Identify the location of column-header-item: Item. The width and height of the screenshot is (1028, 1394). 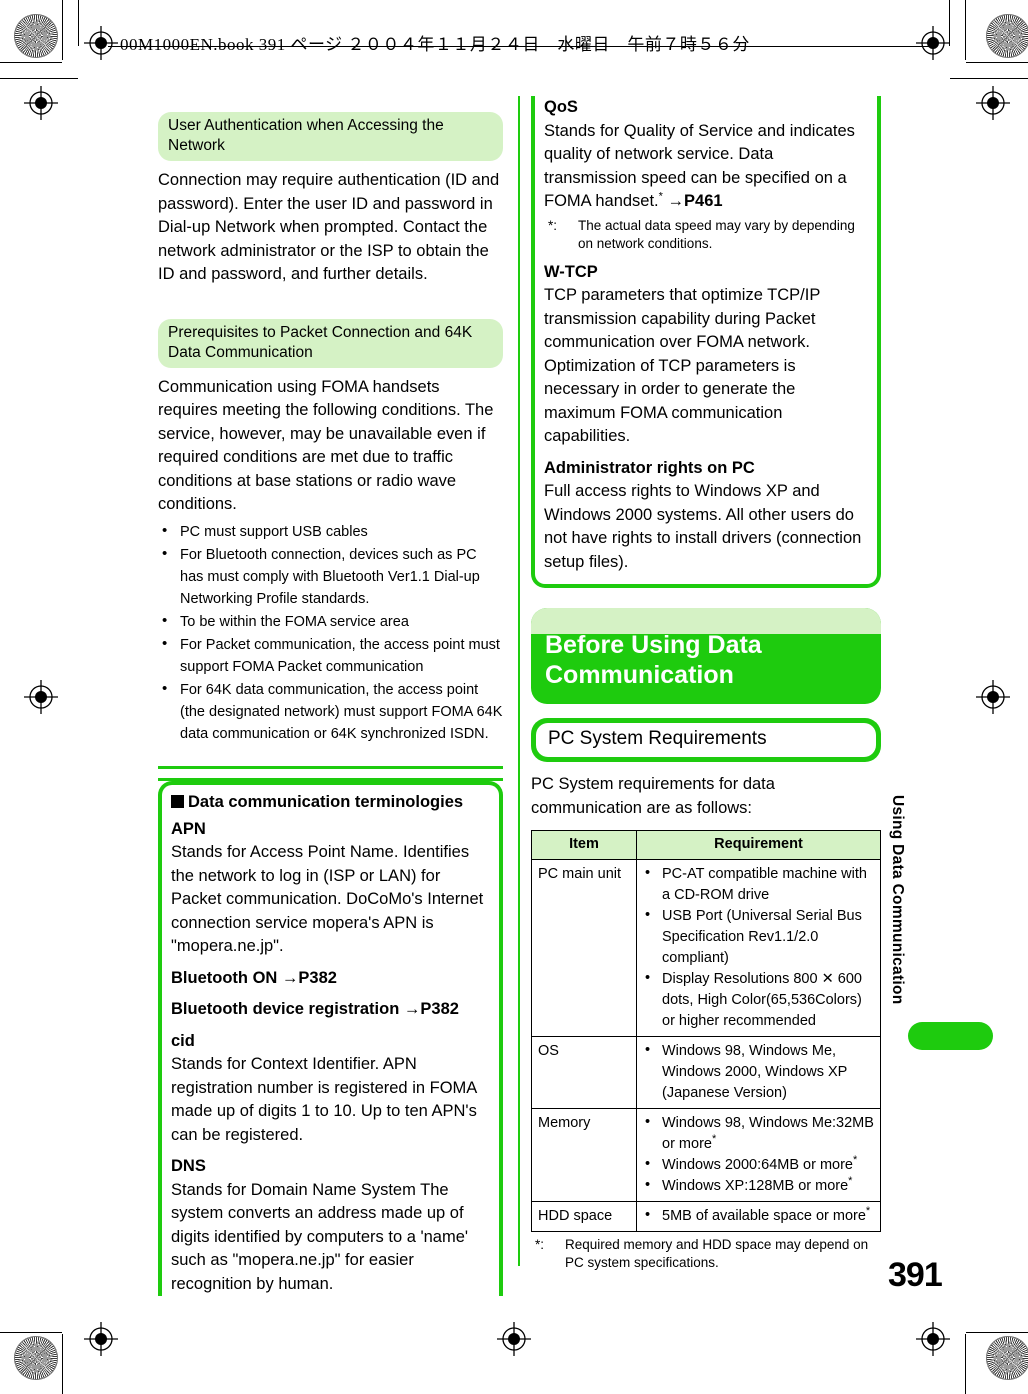
(584, 845).